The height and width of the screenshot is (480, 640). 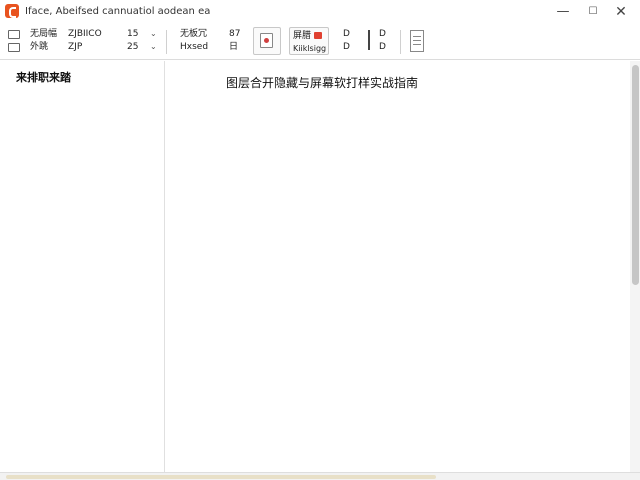 What do you see at coordinates (621, 12) in the screenshot?
I see `close-button: ✕` at bounding box center [621, 12].